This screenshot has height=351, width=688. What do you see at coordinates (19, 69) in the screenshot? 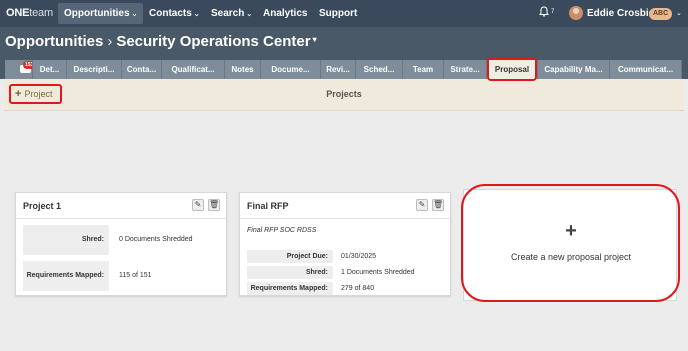
I see `tab-chat: 153` at bounding box center [19, 69].